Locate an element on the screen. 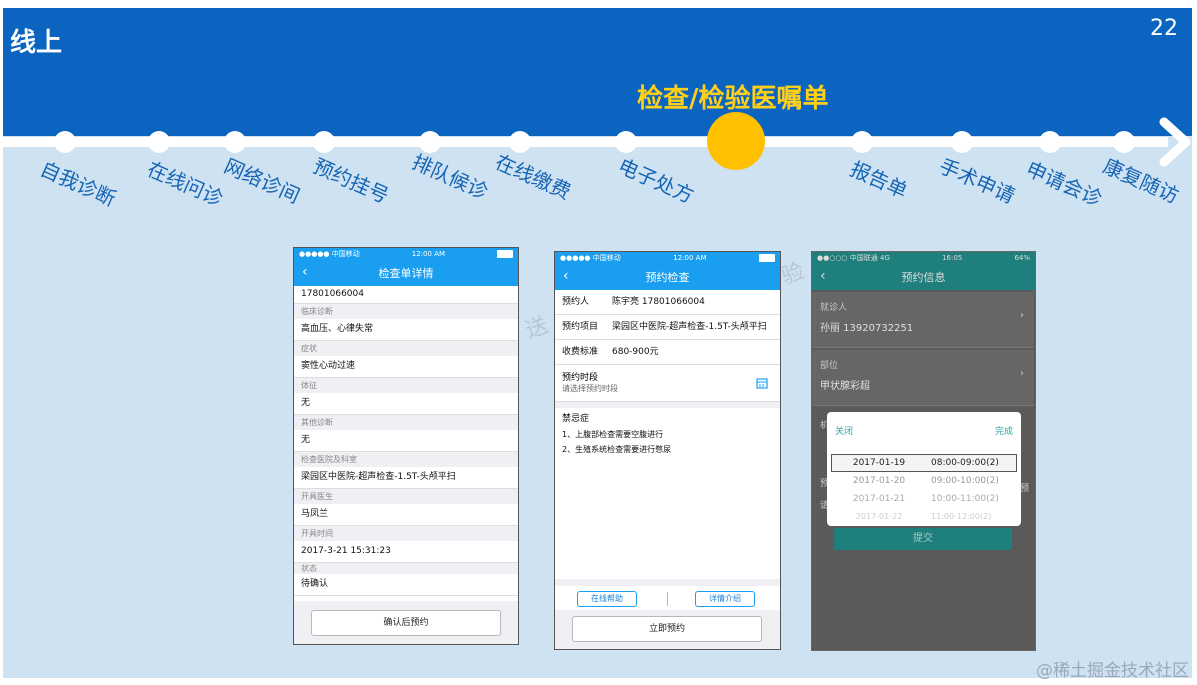 Image resolution: width=1197 pixels, height=685 pixels. timeline-step: 自我诊断 is located at coordinates (78, 184).